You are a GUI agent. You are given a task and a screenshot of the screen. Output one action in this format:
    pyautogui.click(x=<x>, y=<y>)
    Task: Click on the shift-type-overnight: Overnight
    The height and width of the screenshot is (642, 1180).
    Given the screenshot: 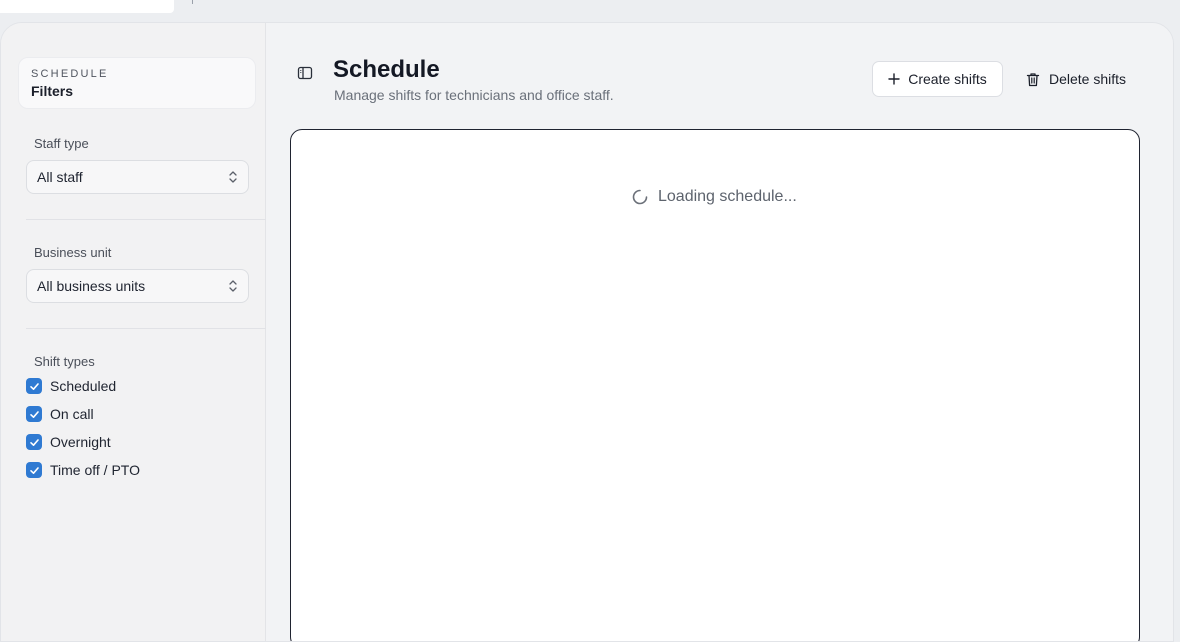 What is the action you would take?
    pyautogui.click(x=68, y=442)
    